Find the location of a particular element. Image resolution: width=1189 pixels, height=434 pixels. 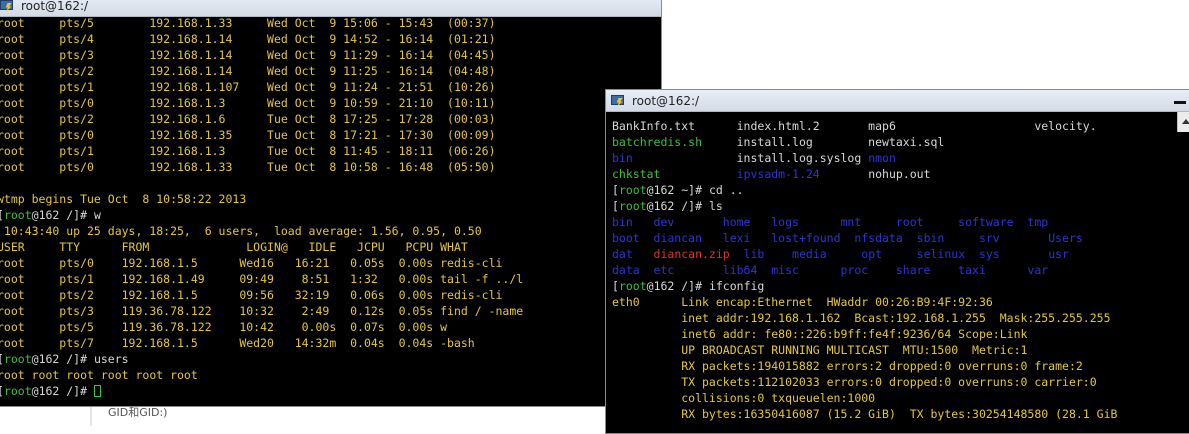

terminal-line: [root@162 /]# w is located at coordinates (330, 215).